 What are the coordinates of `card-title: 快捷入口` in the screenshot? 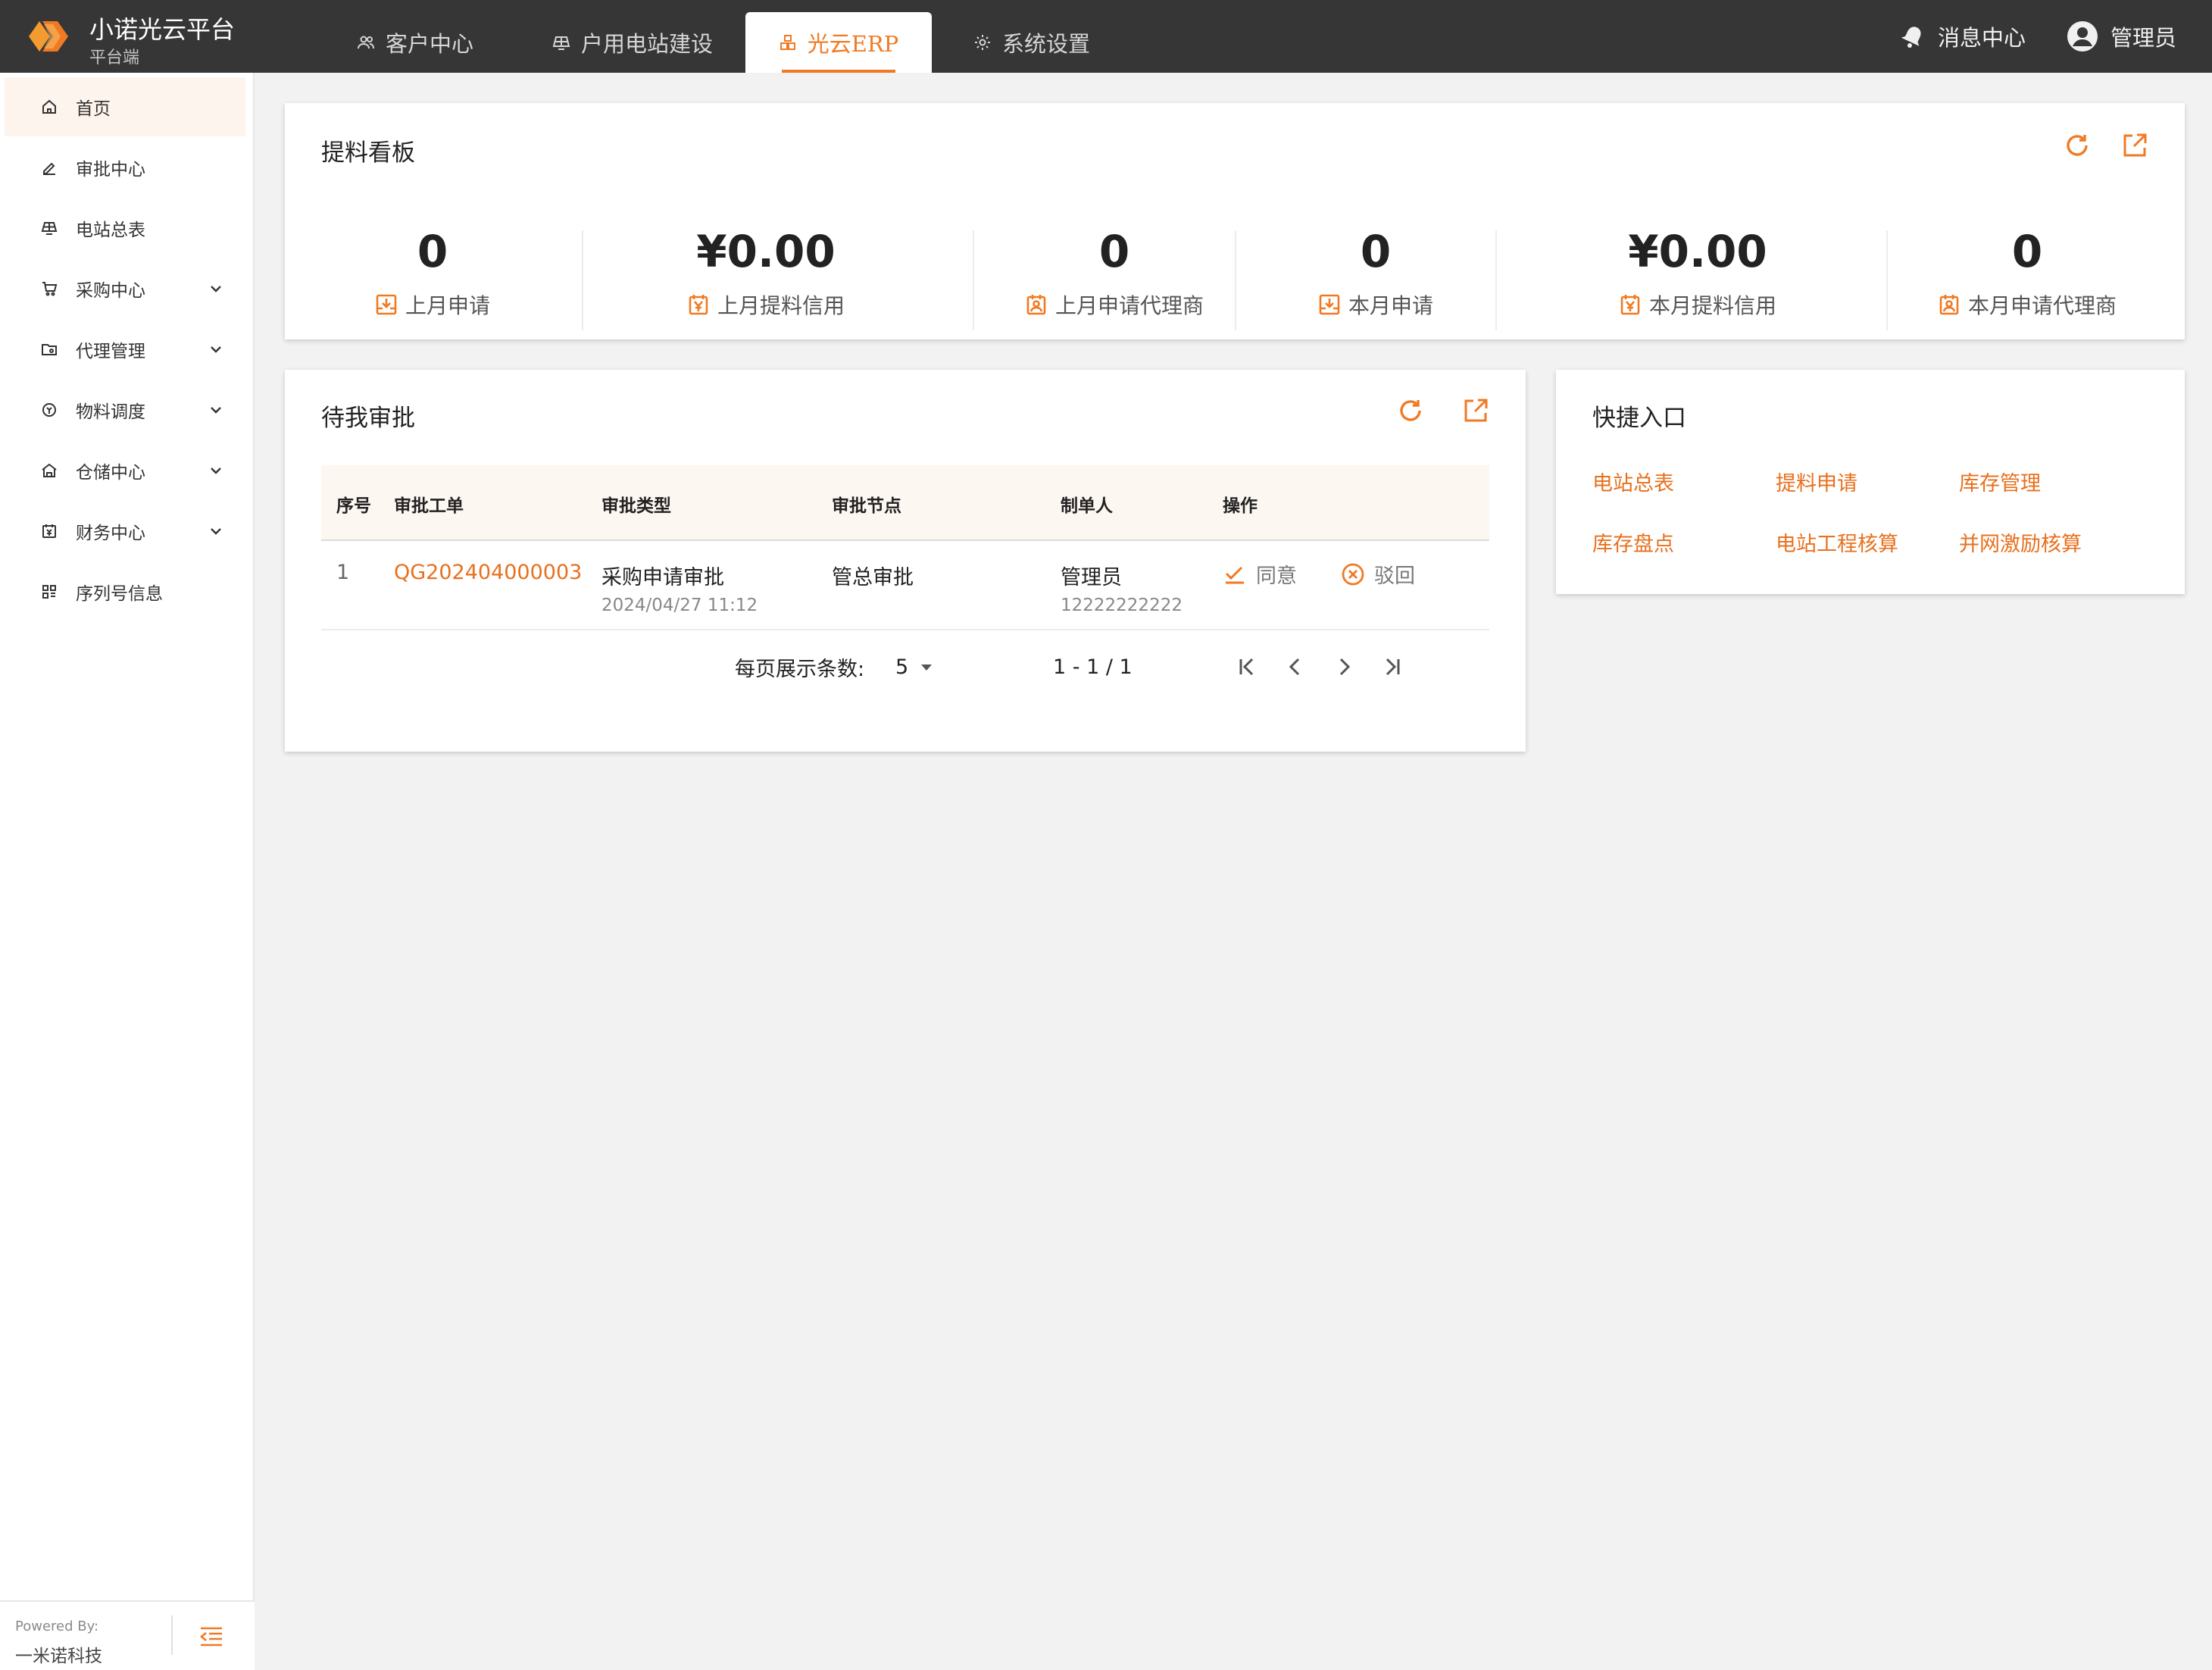 It's located at (1639, 419).